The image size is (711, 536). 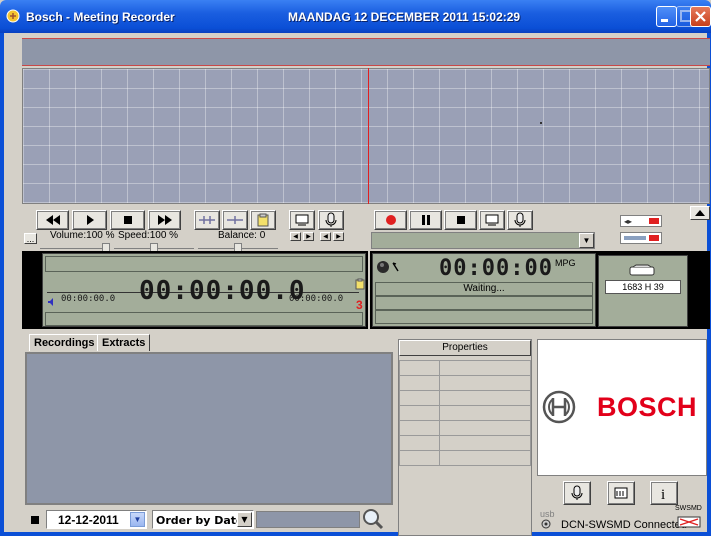 What do you see at coordinates (484, 303) in the screenshot?
I see `recorder-info-field` at bounding box center [484, 303].